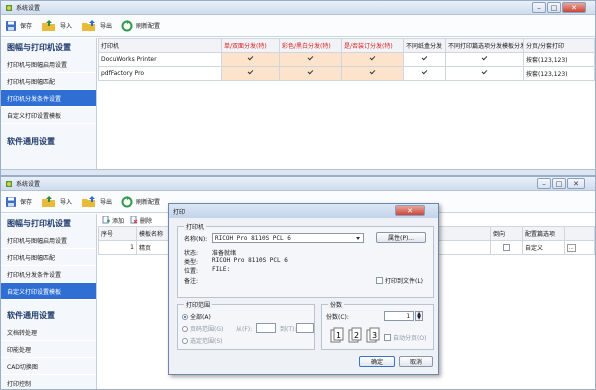 The image size is (596, 390). What do you see at coordinates (141, 220) in the screenshot?
I see `delete-button: 删除` at bounding box center [141, 220].